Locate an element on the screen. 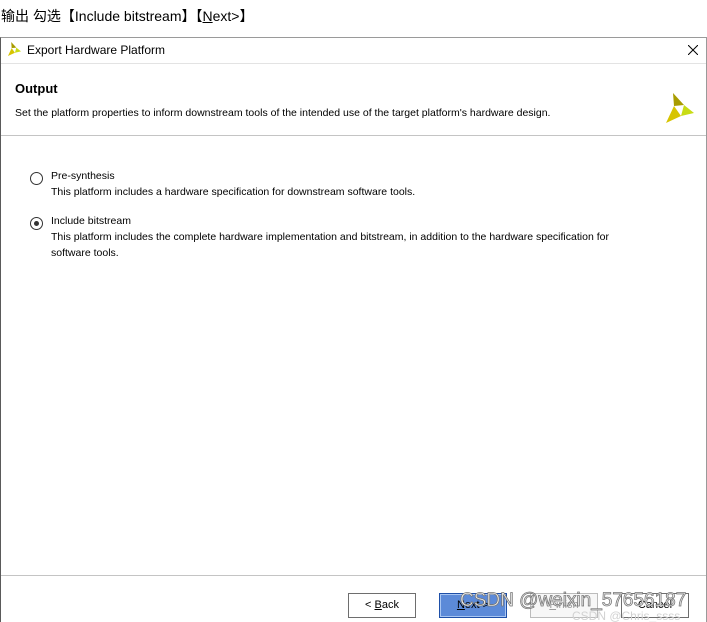 This screenshot has height=622, width=707. caption-prefix: 输出 勾选【Include bitstream】【 is located at coordinates (102, 16).